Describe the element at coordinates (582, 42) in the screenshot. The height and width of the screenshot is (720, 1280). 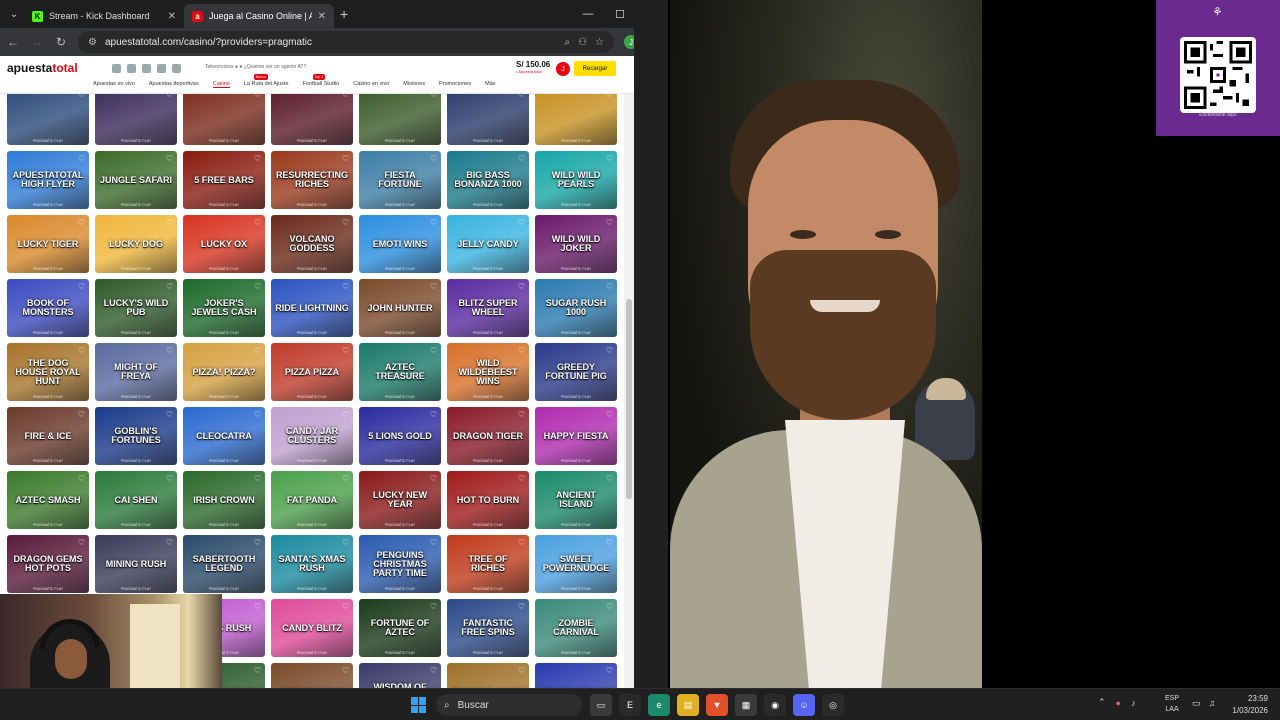
I see `extension-icon: ⚇` at that location.